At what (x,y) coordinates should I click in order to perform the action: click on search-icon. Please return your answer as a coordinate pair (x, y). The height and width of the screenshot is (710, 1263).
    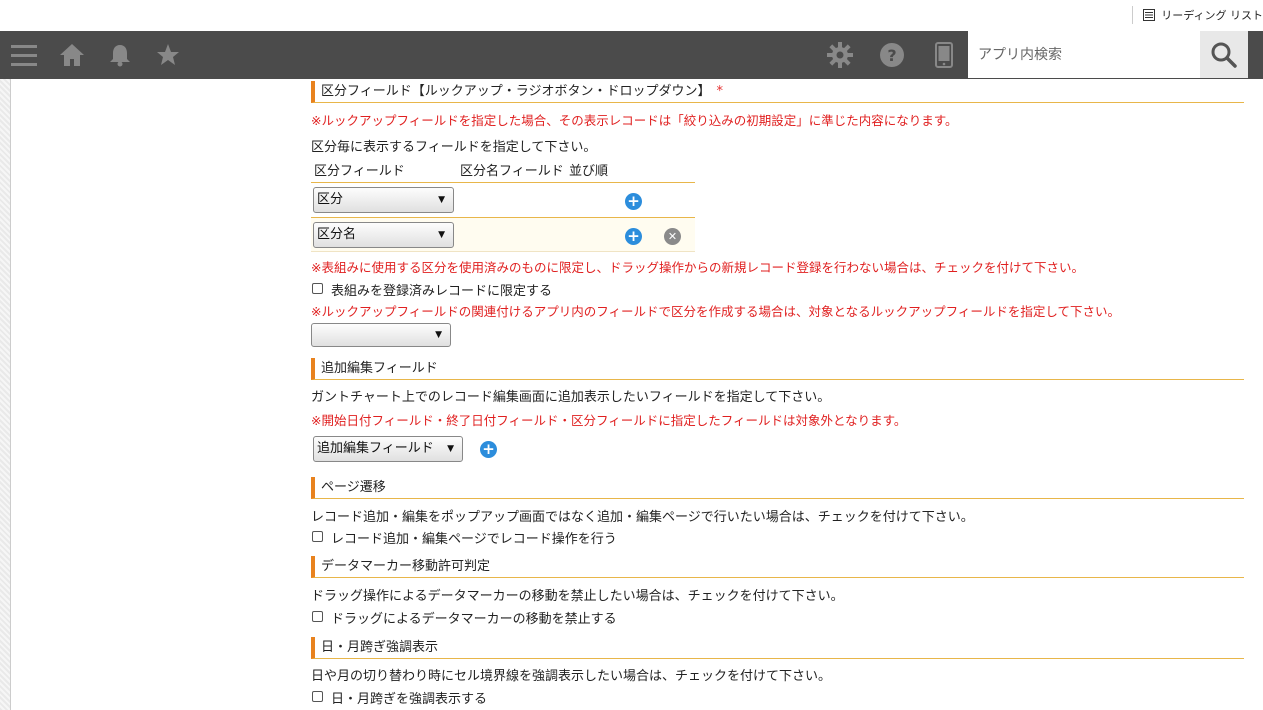
    Looking at the image, I should click on (1224, 55).